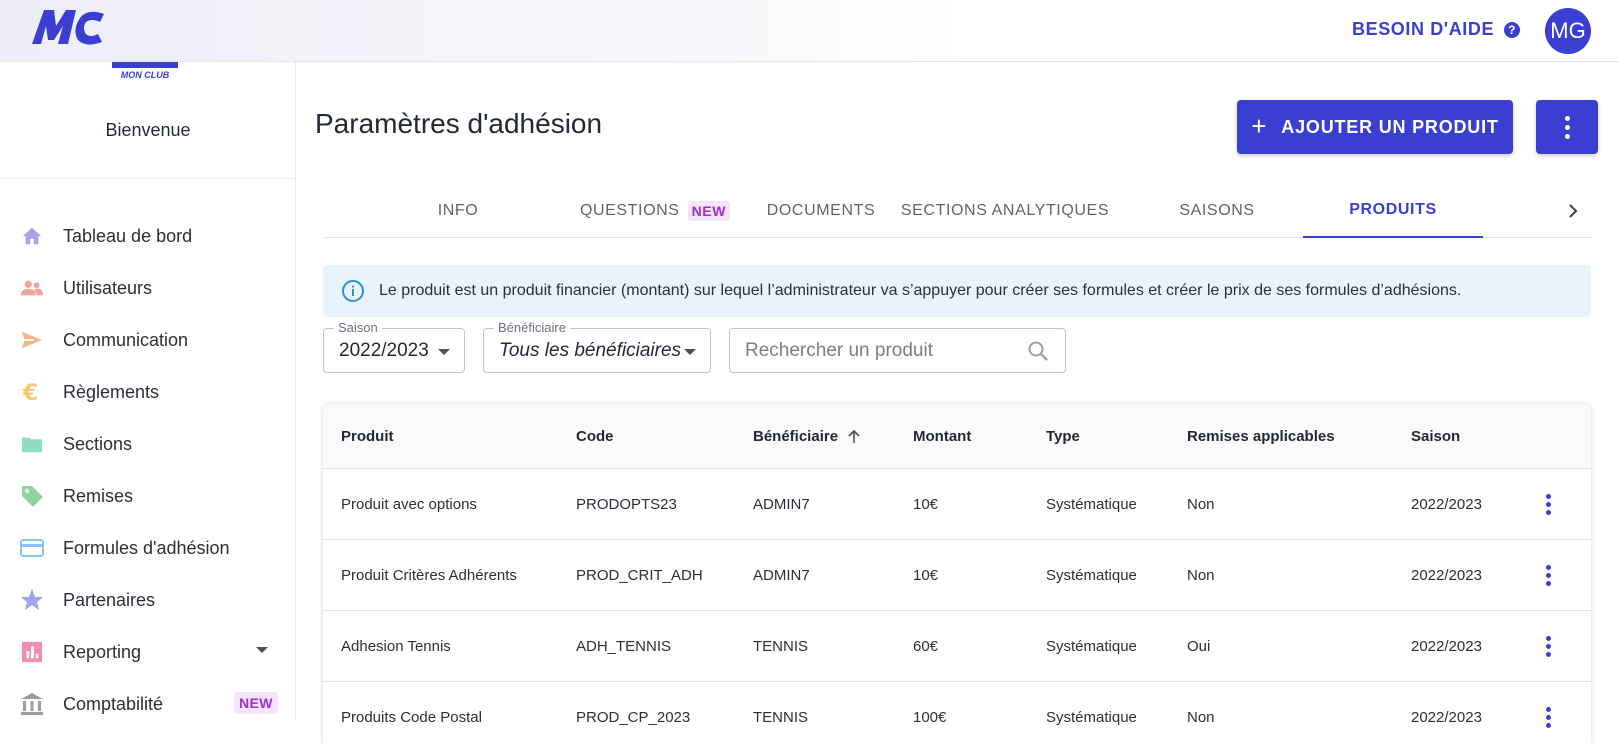 The height and width of the screenshot is (744, 1619). I want to click on tab-saisons: SAISONS, so click(1217, 211).